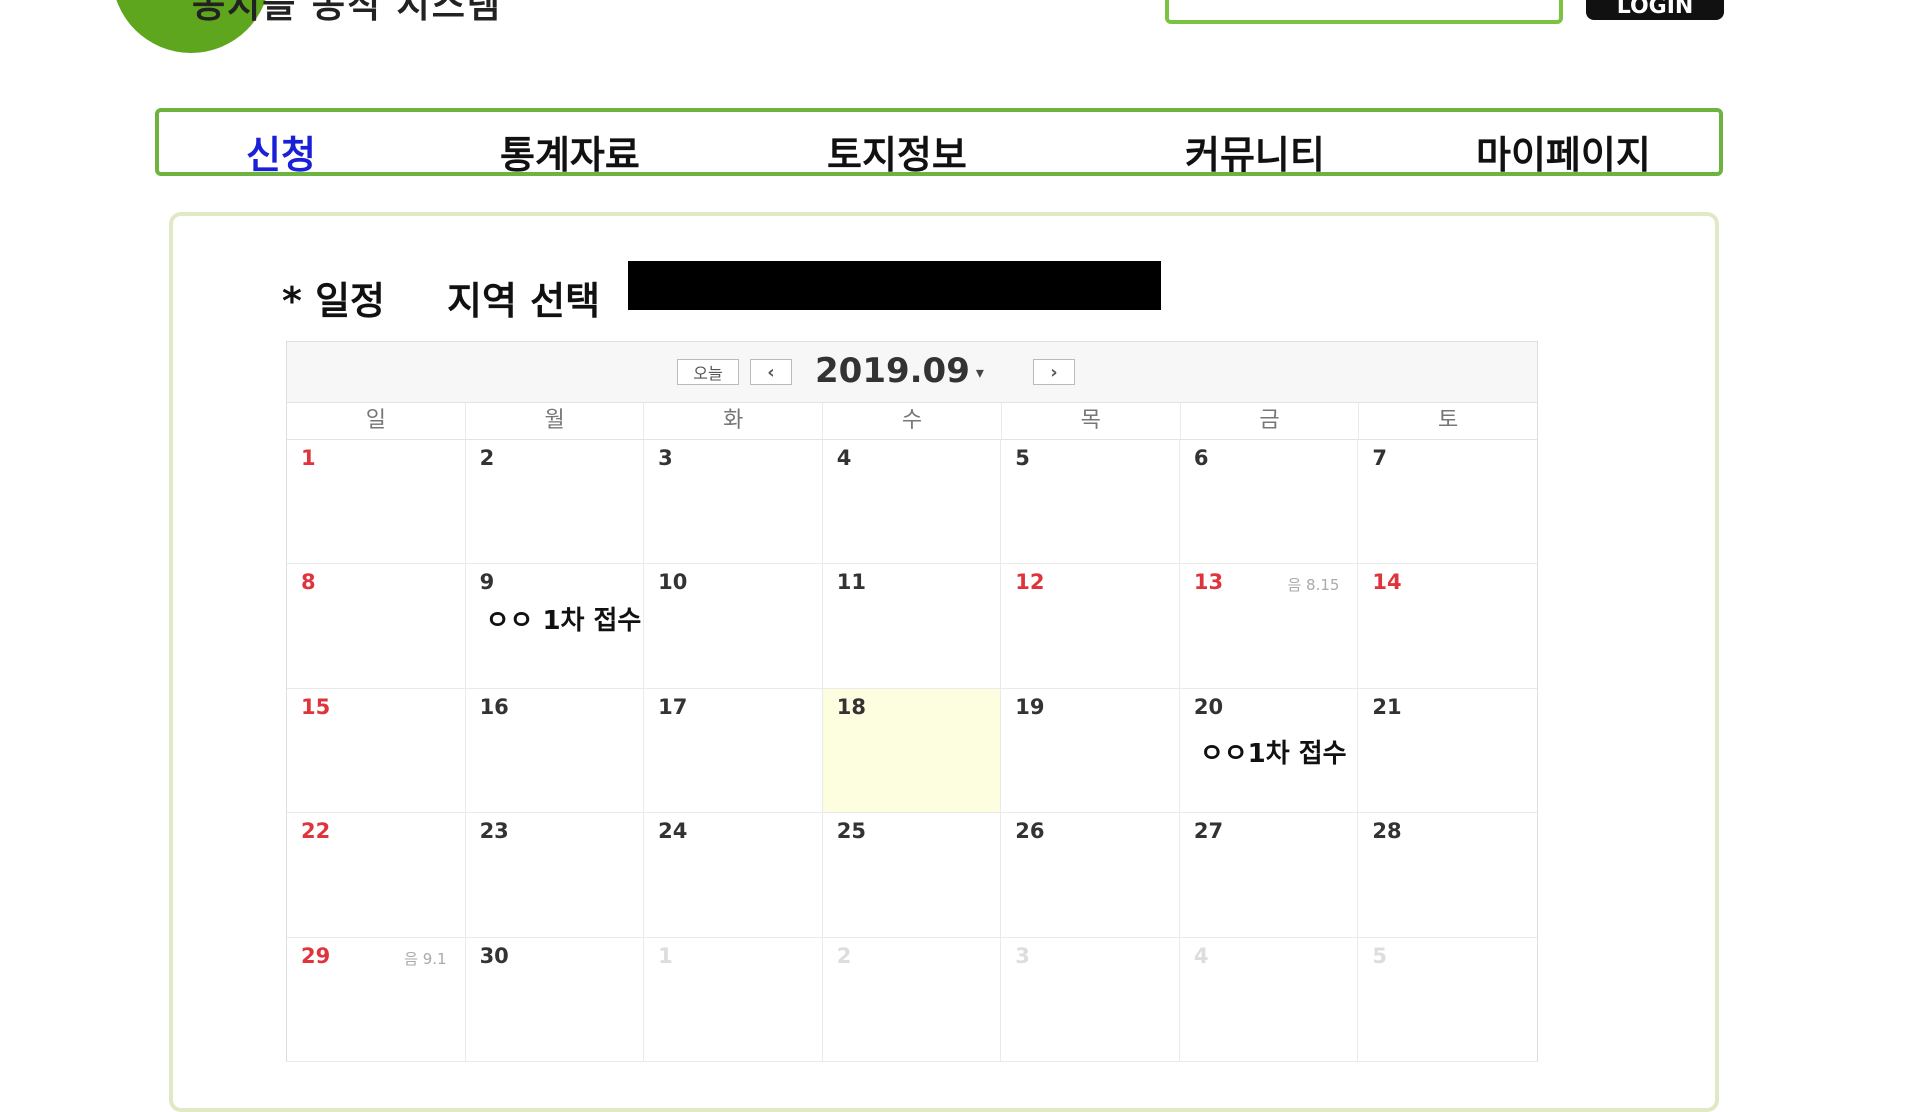 This screenshot has height=1112, width=1920. I want to click on calendar-toolbar: 오늘 ‹ 2019.09 ▾ ›, so click(912, 372).